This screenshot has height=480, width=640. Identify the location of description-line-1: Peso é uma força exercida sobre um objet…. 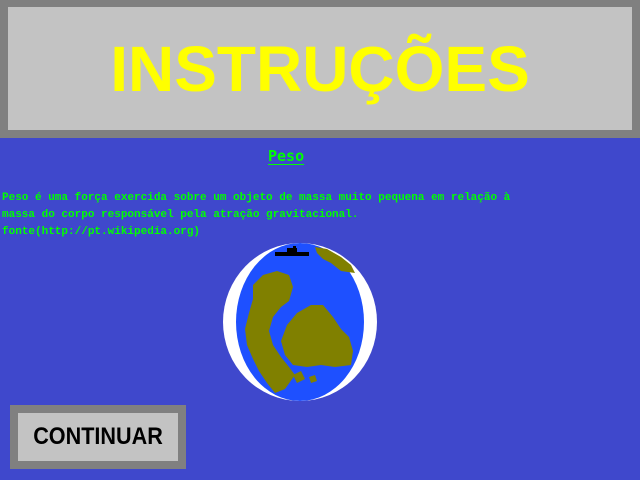
(256, 198).